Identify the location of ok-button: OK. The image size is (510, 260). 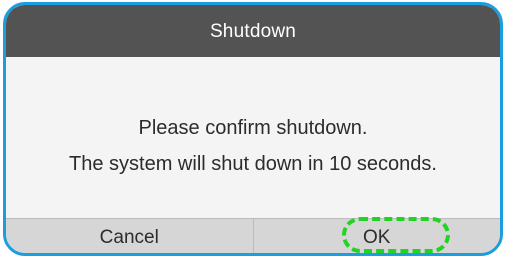
(377, 236).